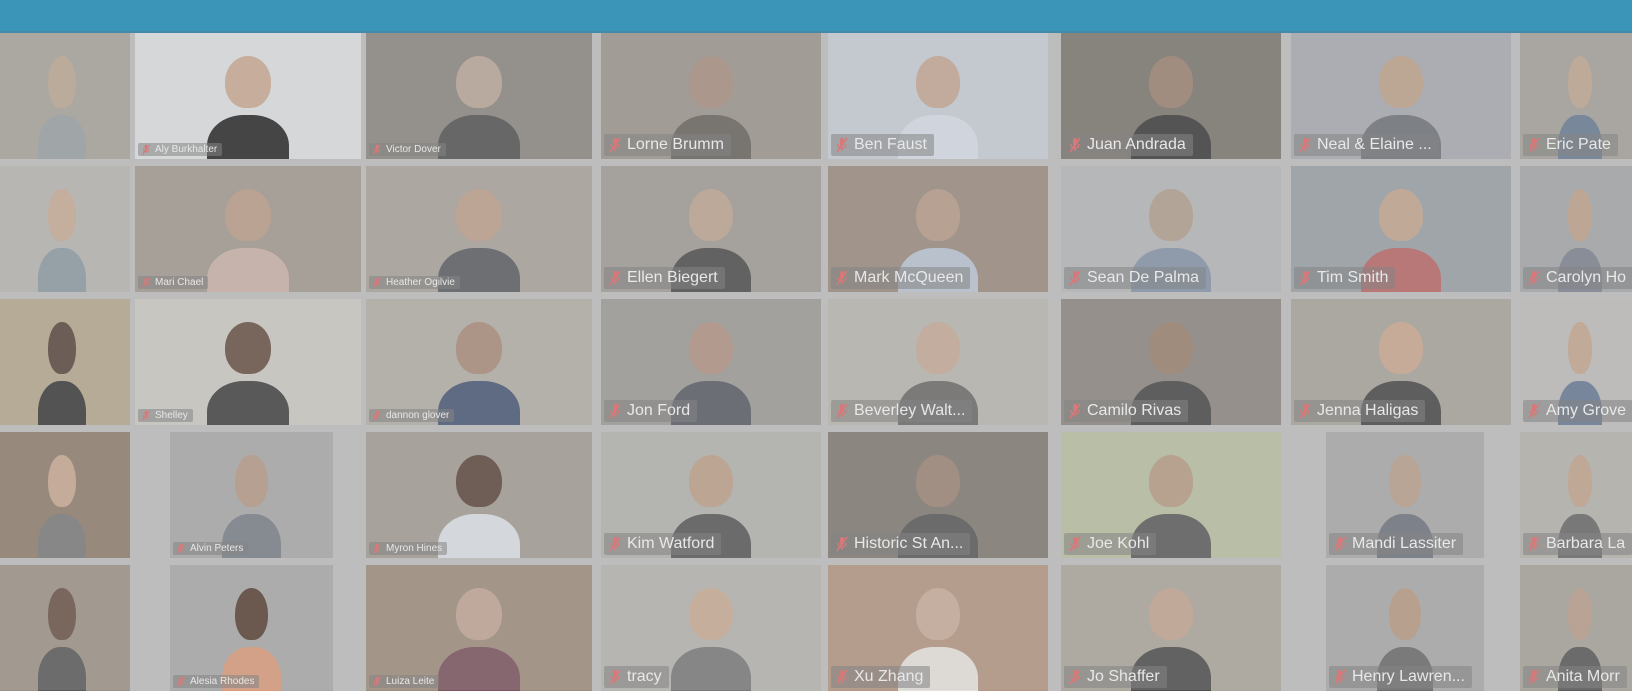  I want to click on participant-video-tile: Joe Kohl, so click(1171, 495).